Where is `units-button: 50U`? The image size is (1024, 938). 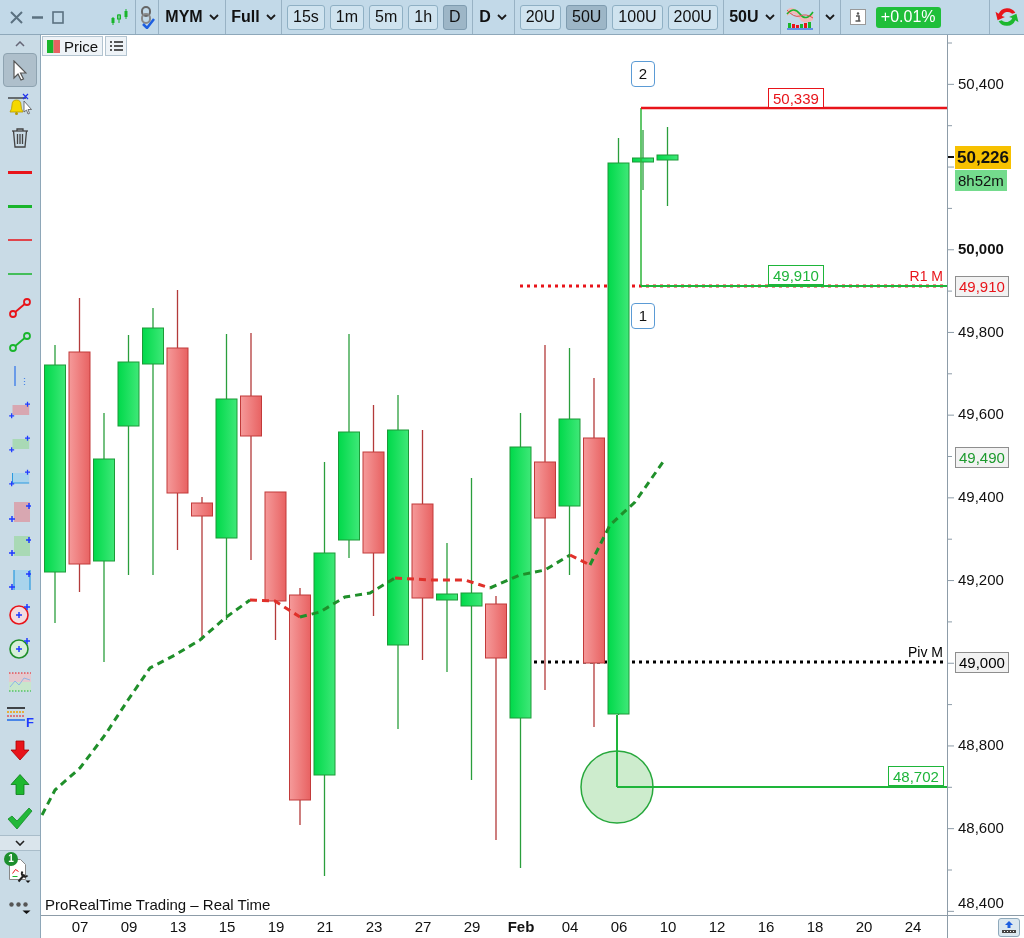
units-button: 50U is located at coordinates (587, 17).